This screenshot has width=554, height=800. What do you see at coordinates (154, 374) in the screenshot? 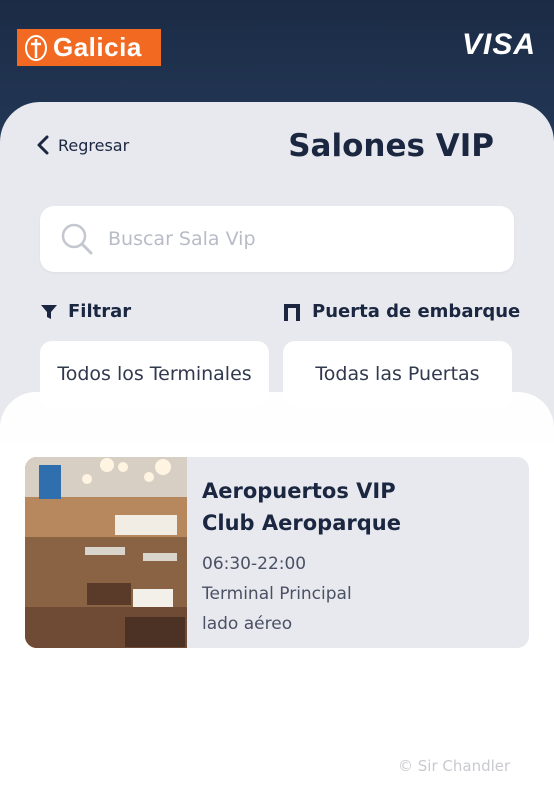
I see `terminal-select-value: Todos los Terminales` at bounding box center [154, 374].